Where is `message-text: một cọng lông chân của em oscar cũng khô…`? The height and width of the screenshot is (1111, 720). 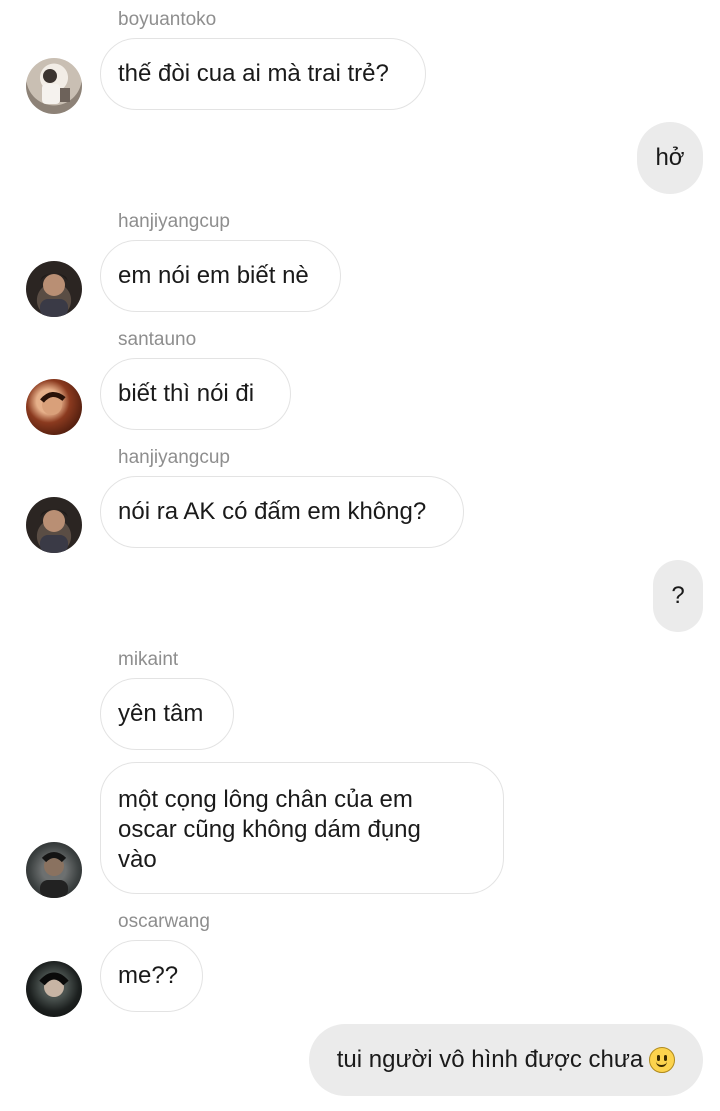
message-text: một cọng lông chân của em oscar cũng khô… is located at coordinates (269, 829).